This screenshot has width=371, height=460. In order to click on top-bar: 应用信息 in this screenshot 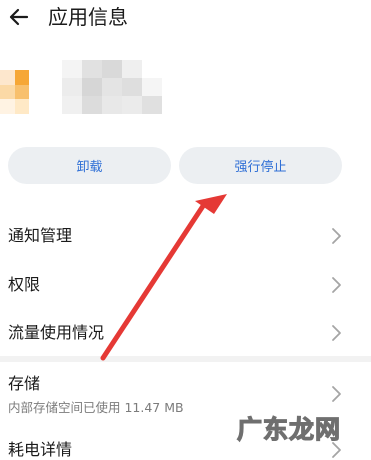, I will do `click(185, 19)`.